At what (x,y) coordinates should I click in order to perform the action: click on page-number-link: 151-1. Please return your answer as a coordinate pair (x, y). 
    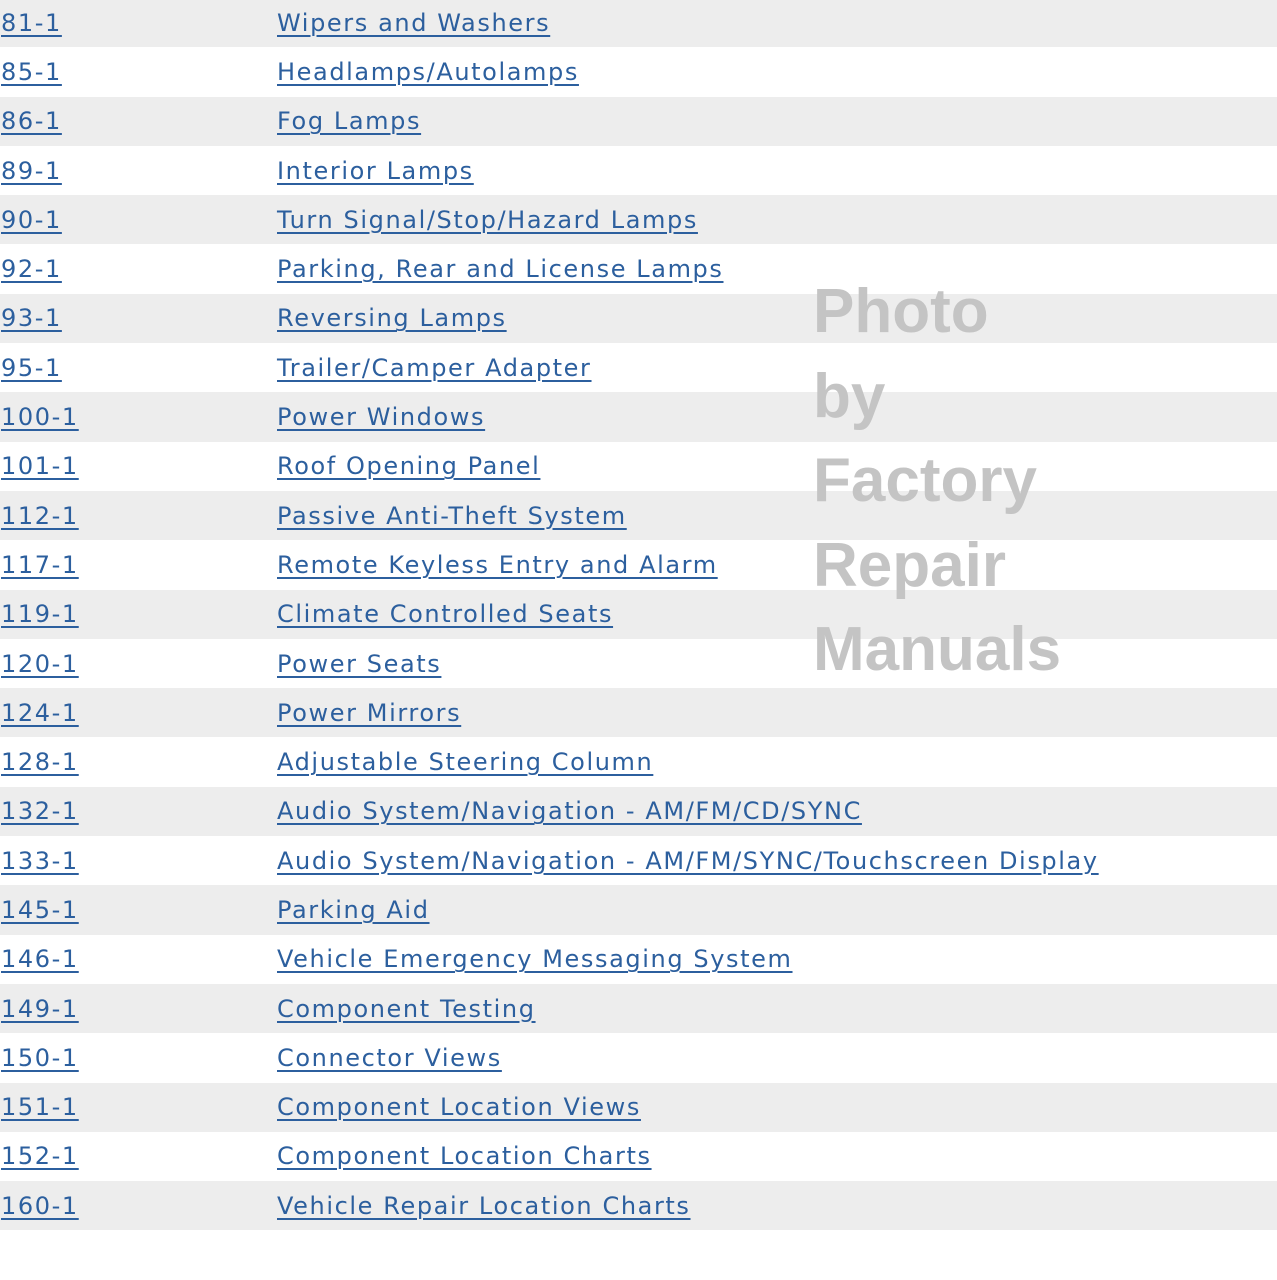
    Looking at the image, I should click on (40, 1107).